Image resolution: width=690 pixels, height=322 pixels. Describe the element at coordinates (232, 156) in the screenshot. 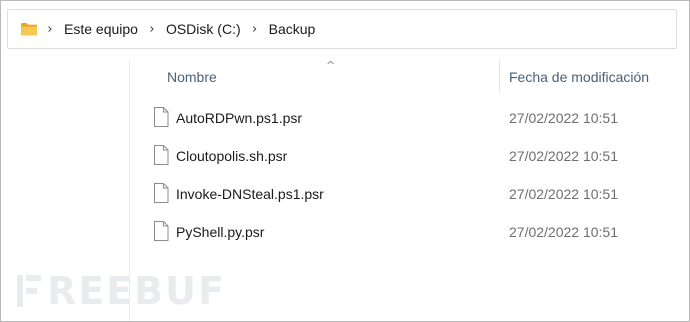

I see `file-name: Cloutopolis.sh.psr` at that location.